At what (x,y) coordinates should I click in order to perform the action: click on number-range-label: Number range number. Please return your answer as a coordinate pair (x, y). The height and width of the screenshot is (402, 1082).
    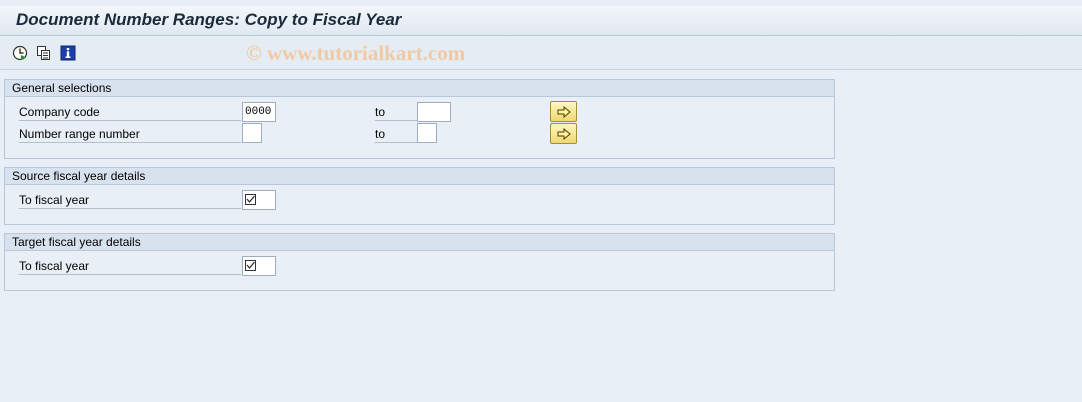
    Looking at the image, I should click on (130, 134).